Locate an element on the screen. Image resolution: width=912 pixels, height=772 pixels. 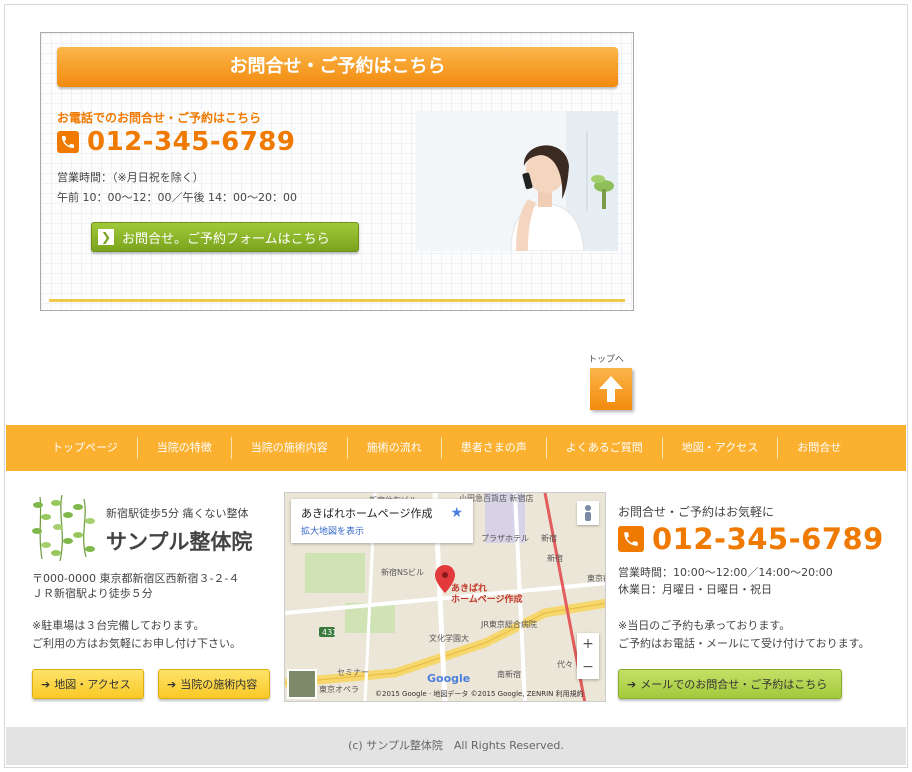
map-label-3: プラザホテル is located at coordinates (505, 538).